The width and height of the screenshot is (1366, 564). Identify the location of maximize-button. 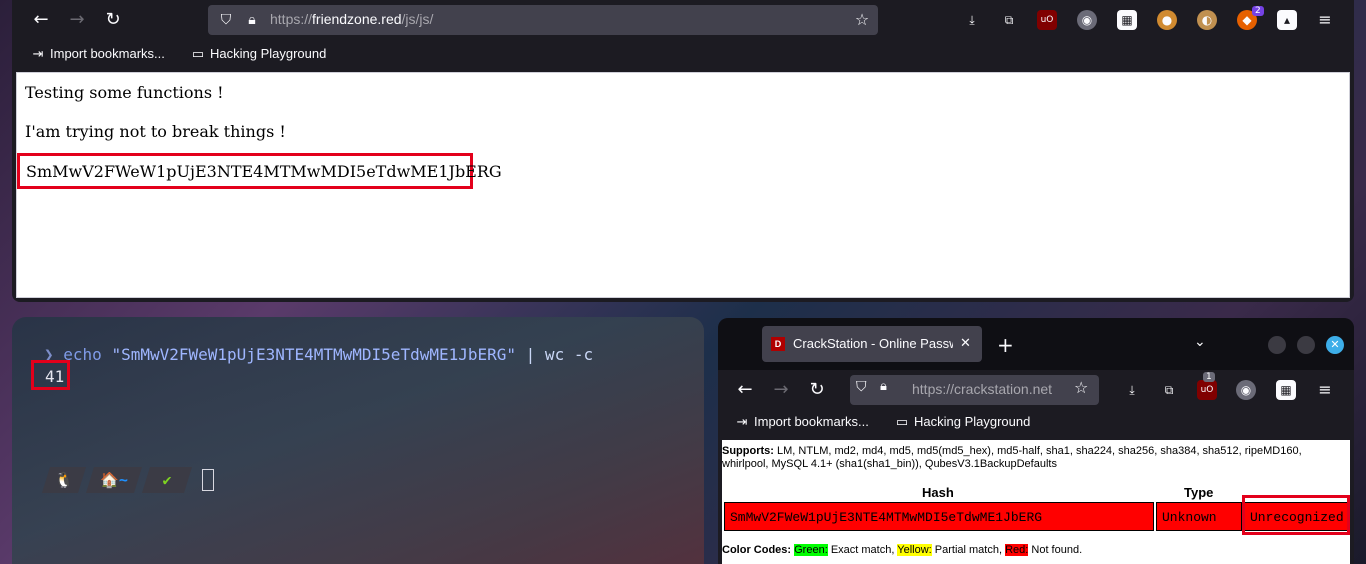
(1306, 345).